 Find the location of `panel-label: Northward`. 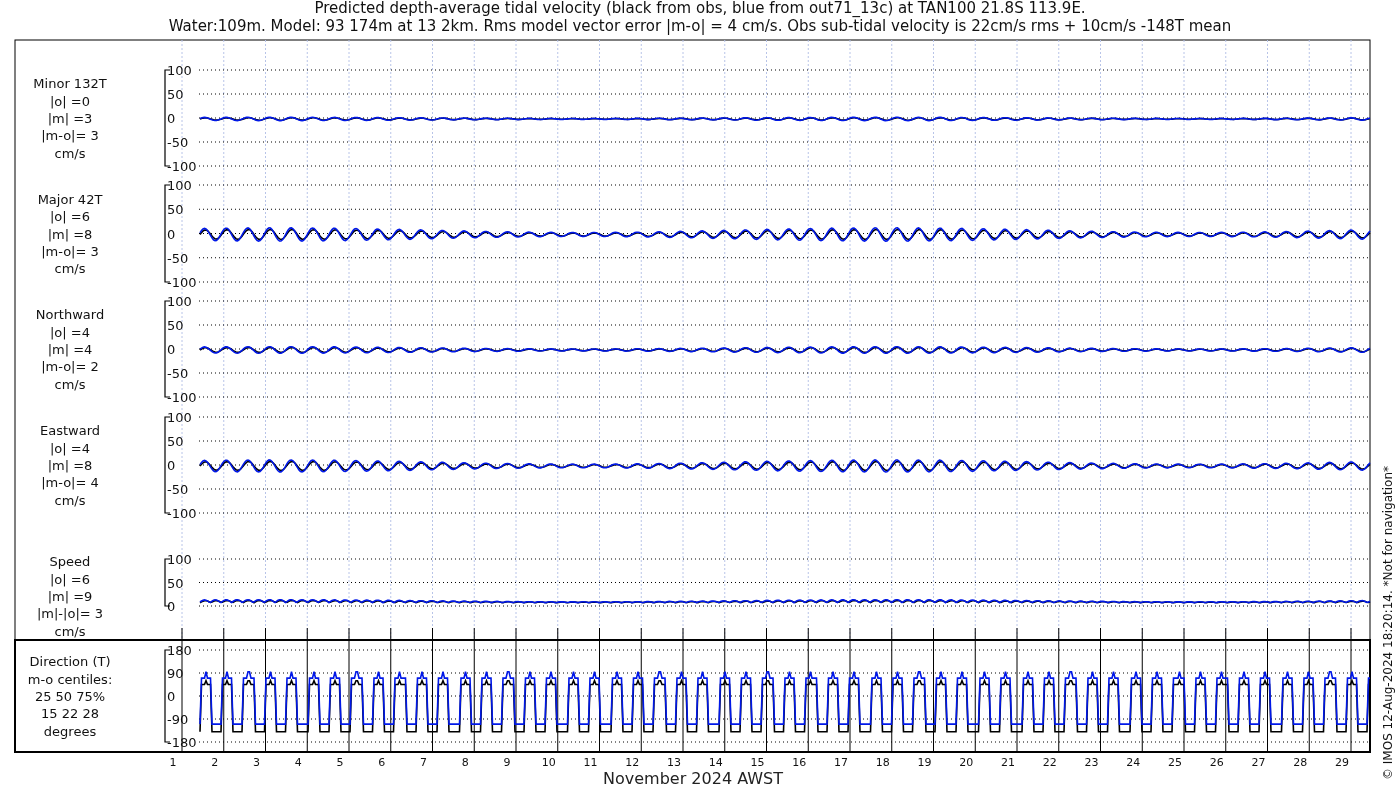

panel-label: Northward is located at coordinates (70, 315).